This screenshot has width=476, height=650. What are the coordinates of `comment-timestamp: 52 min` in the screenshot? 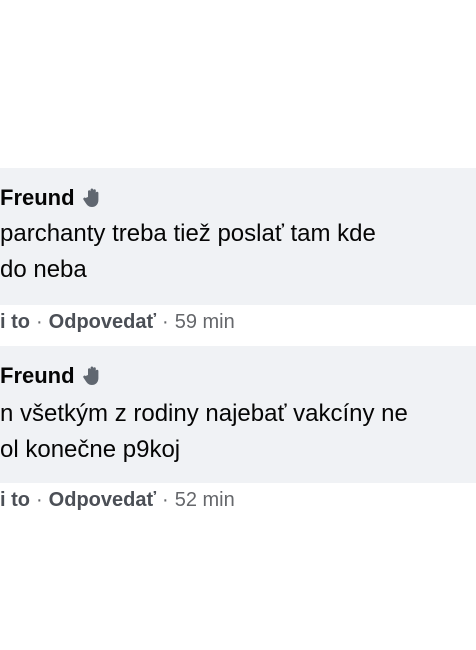 It's located at (205, 500).